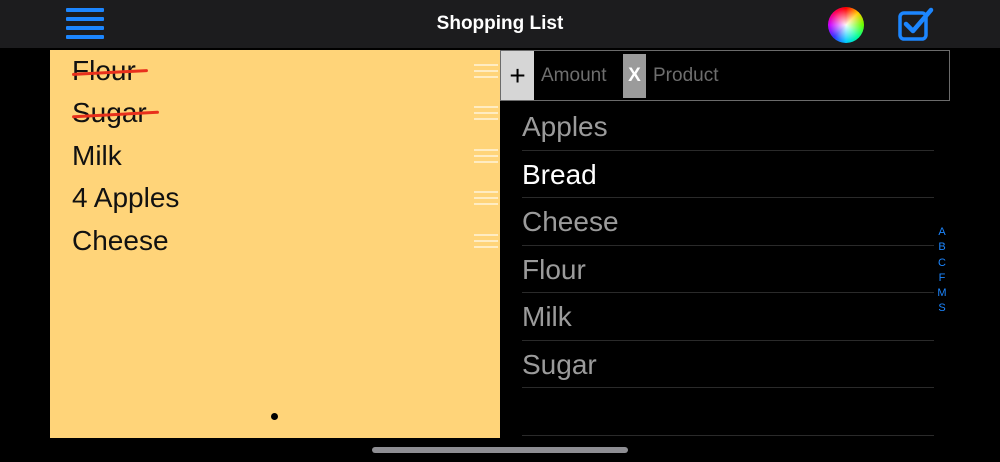 Image resolution: width=1000 pixels, height=462 pixels. What do you see at coordinates (728, 412) in the screenshot?
I see `product-row-empty` at bounding box center [728, 412].